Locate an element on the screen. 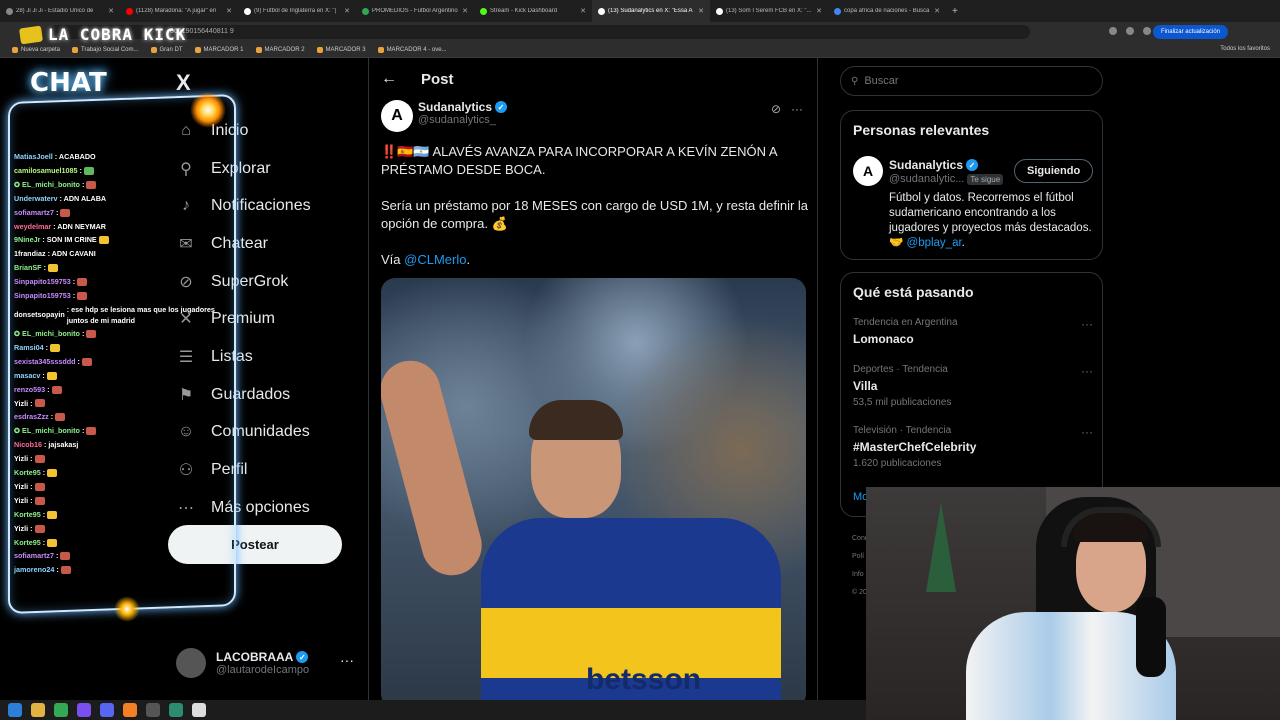 This screenshot has width=1280, height=720. back-arrow-icon: ← is located at coordinates (389, 79).